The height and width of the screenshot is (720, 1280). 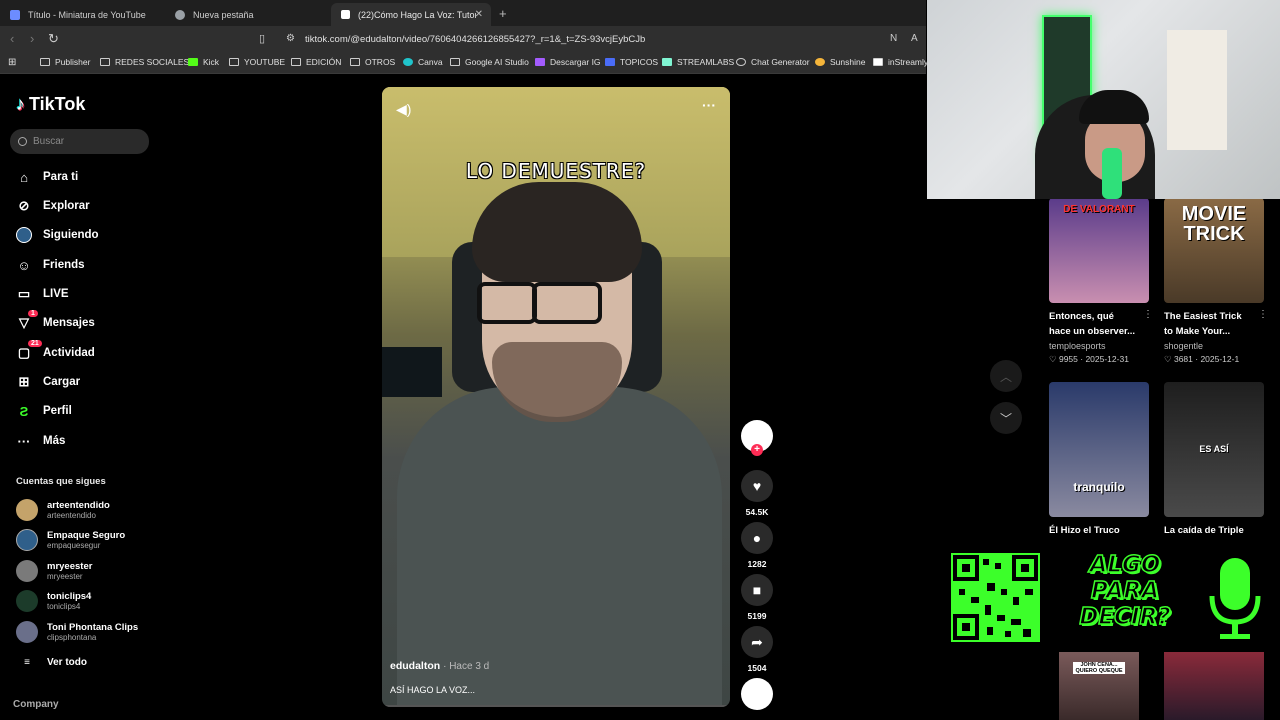 What do you see at coordinates (180, 14) in the screenshot?
I see `shield-icon` at bounding box center [180, 14].